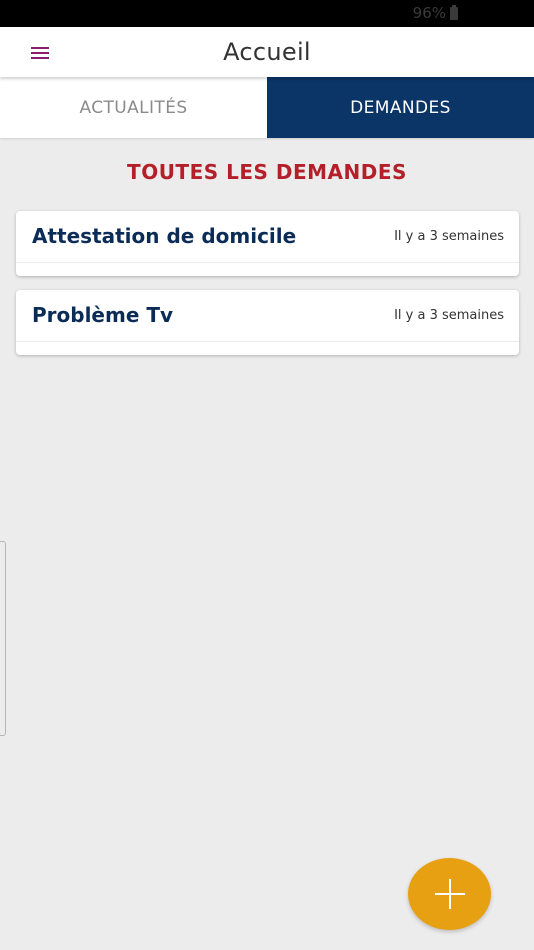  I want to click on edge-panel-handle, so click(3, 638).